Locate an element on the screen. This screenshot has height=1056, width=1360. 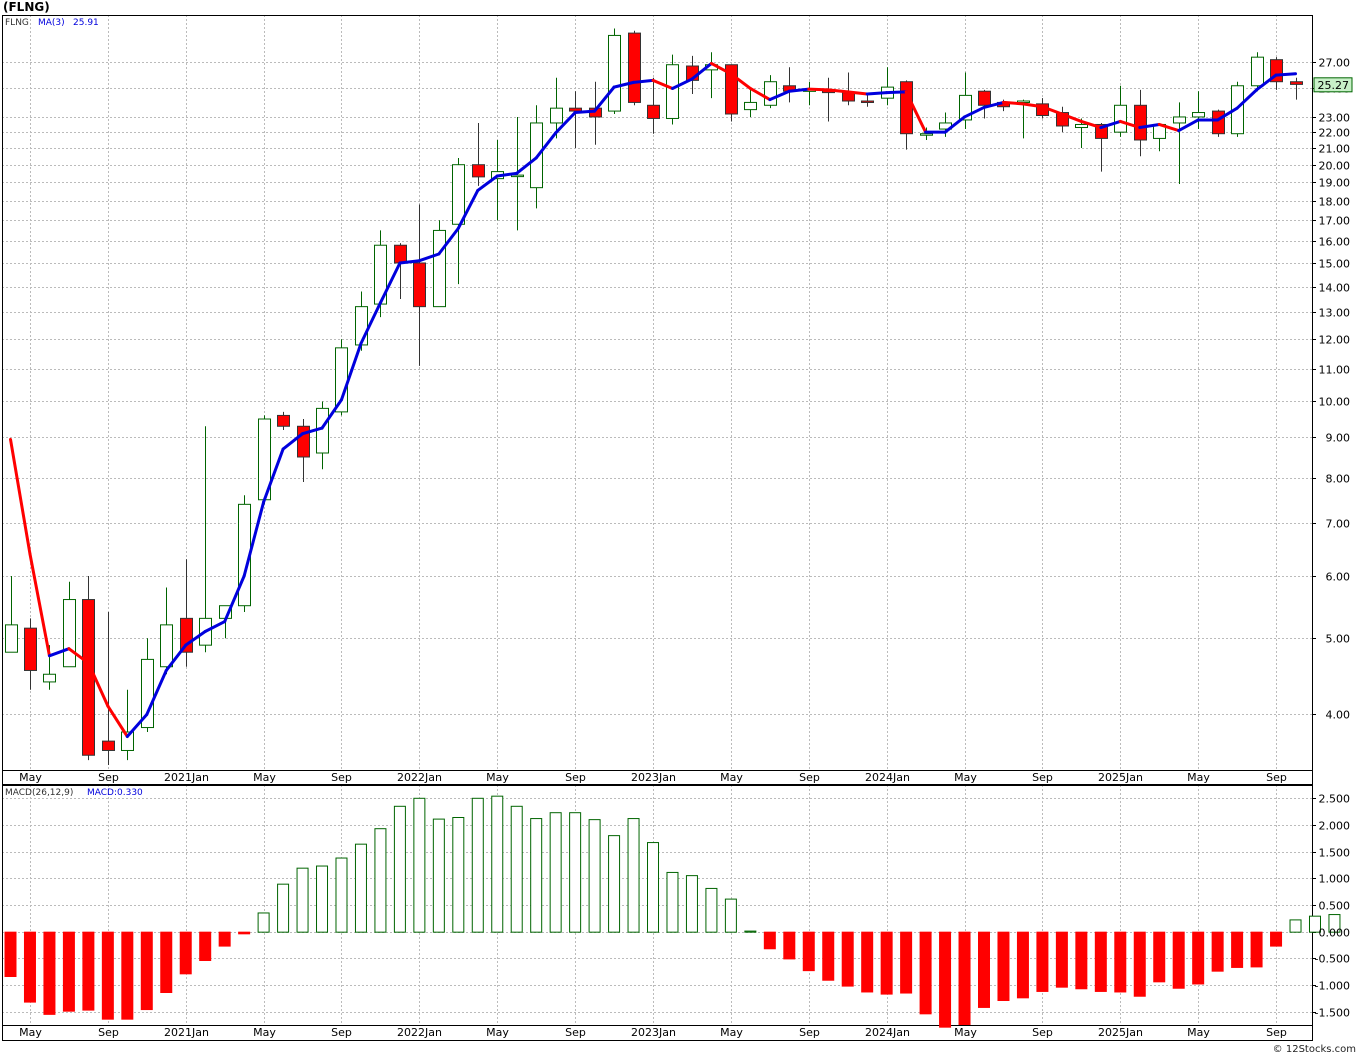
macd-tick-label: 1.000 is located at coordinates (1335, 879).